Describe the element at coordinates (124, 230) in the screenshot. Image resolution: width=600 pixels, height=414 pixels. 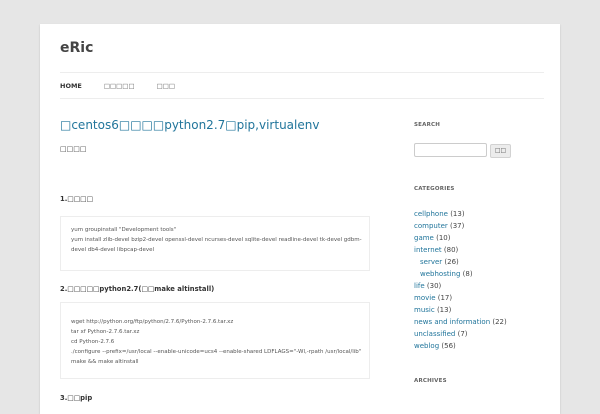
I see `code-line: yum groupinstall "Development tools"` at that location.